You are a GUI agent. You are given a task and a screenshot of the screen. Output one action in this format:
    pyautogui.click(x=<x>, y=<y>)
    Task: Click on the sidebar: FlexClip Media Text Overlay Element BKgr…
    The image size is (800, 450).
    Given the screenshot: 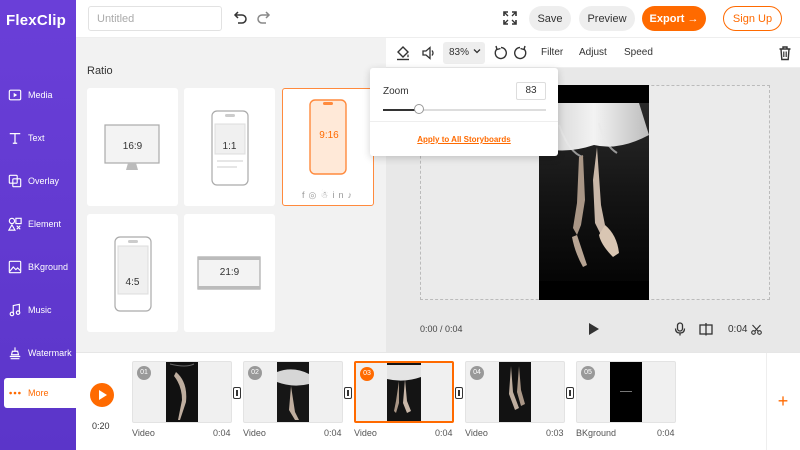 What is the action you would take?
    pyautogui.click(x=38, y=225)
    